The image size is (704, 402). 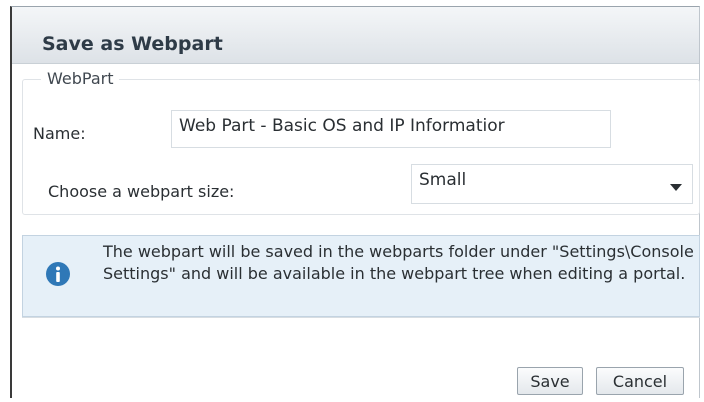 I want to click on save-button: Save, so click(x=550, y=381).